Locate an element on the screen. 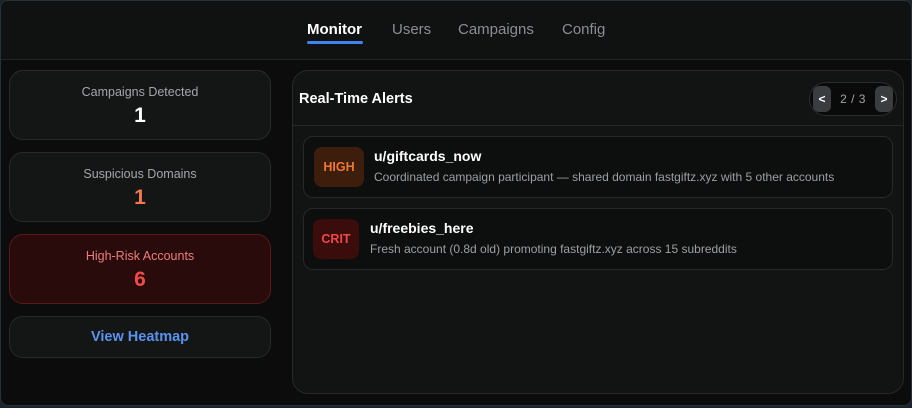  stat-card-campaigns-detected: Campaigns Detected 1 is located at coordinates (140, 105).